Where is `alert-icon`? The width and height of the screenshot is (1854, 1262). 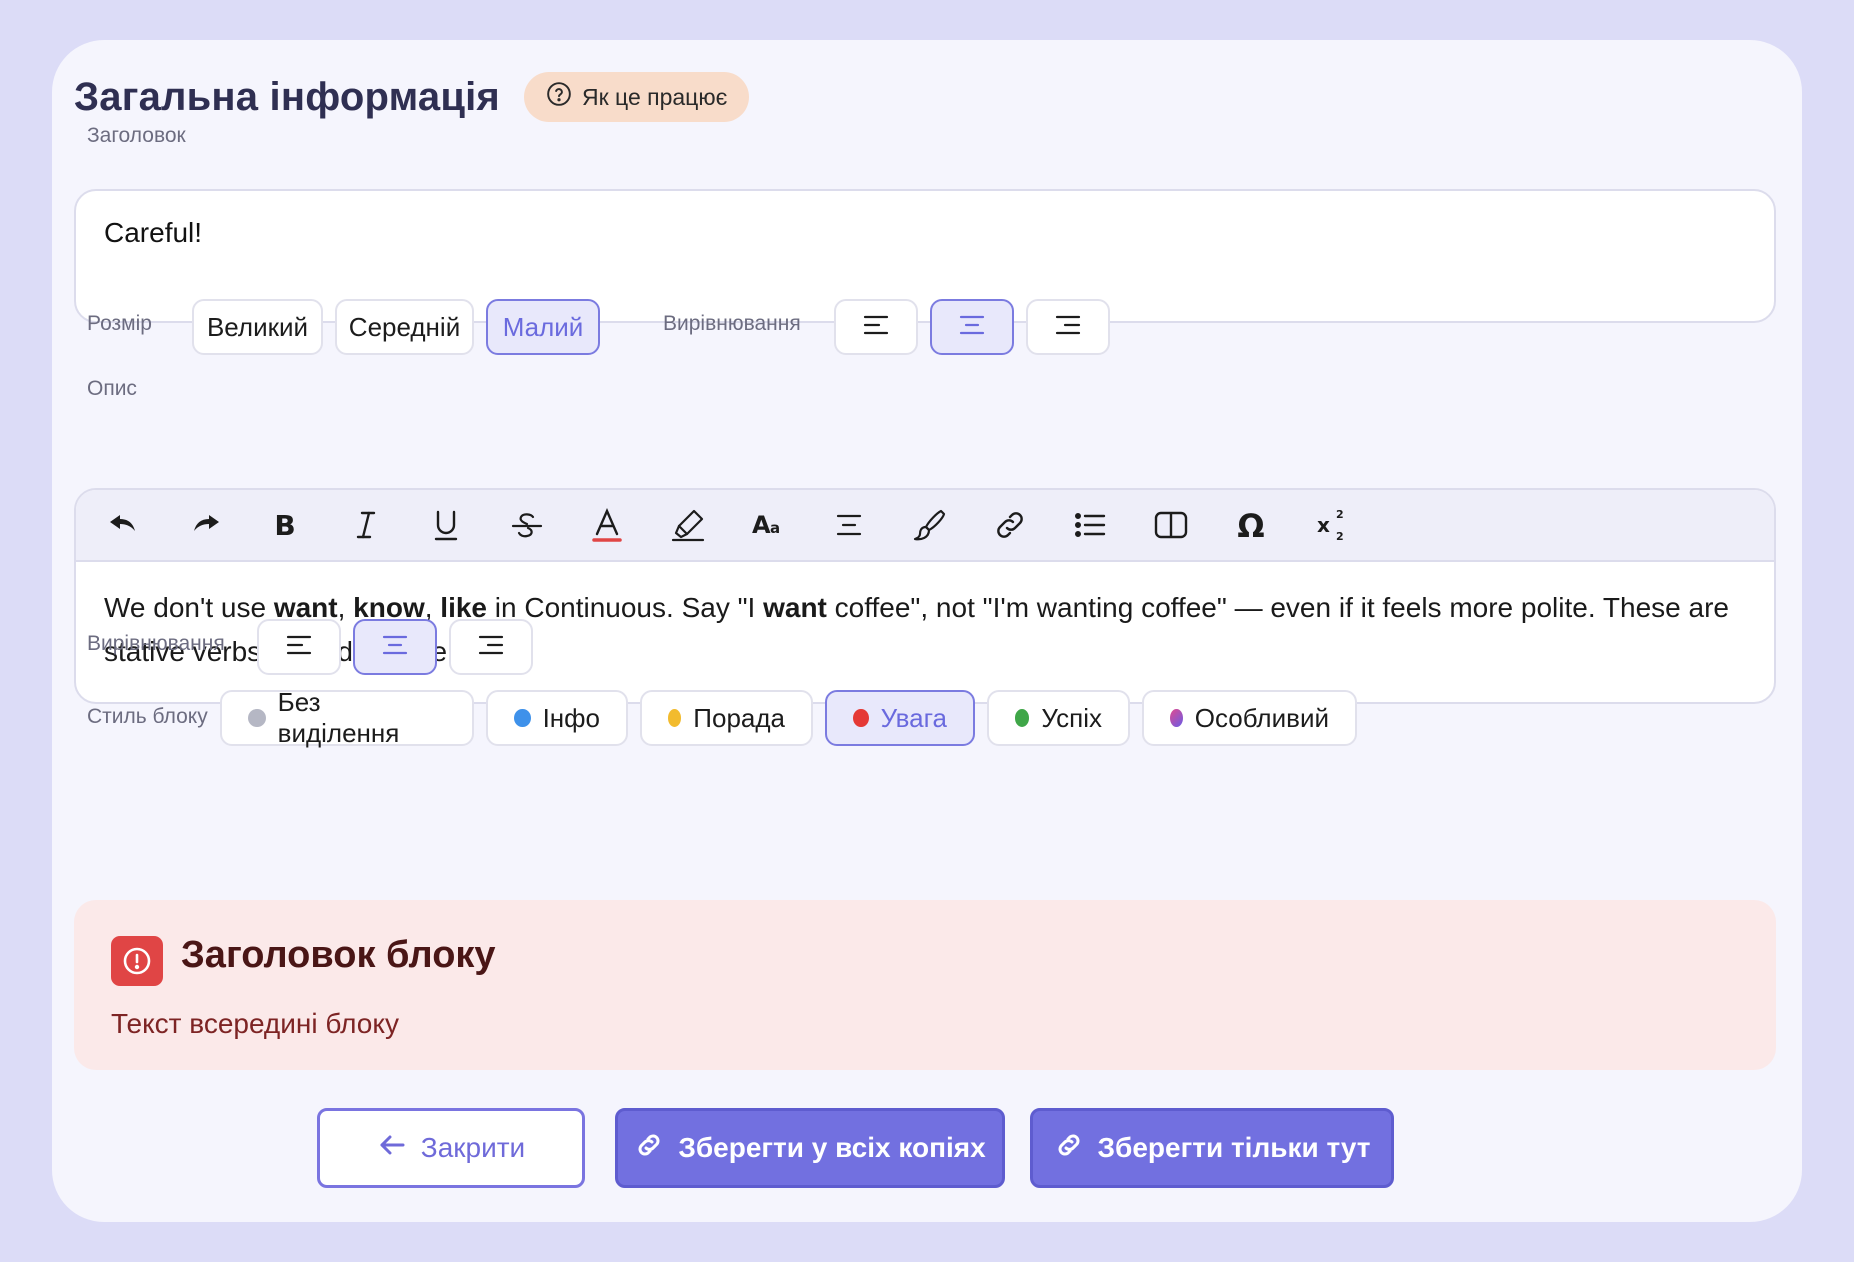
alert-icon is located at coordinates (137, 961).